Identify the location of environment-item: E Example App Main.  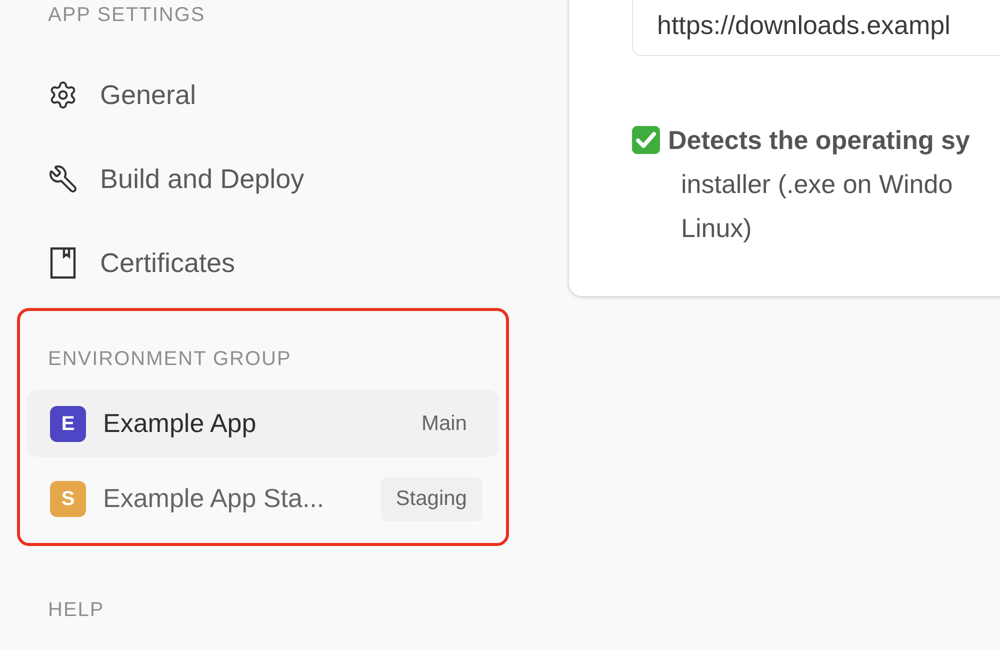
(263, 423).